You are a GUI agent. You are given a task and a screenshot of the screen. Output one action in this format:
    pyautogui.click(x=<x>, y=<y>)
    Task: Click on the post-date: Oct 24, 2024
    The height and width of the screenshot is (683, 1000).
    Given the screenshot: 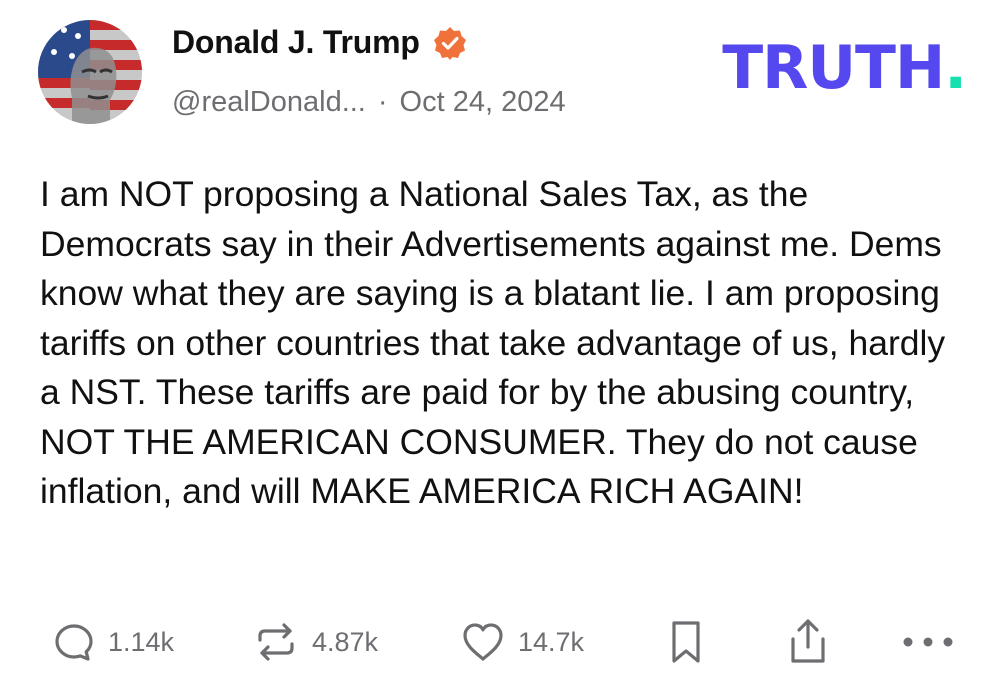 What is the action you would take?
    pyautogui.click(x=483, y=102)
    